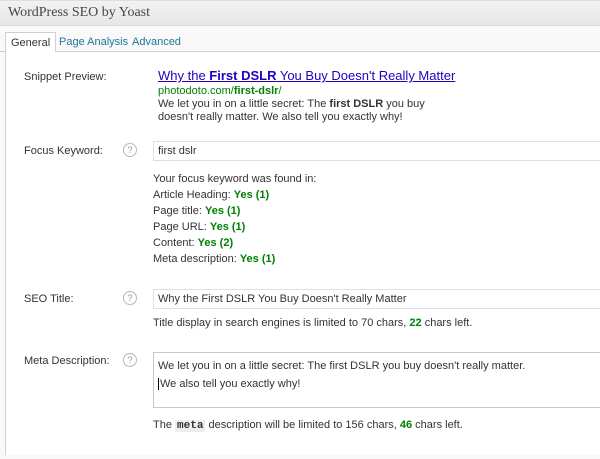  Describe the element at coordinates (376, 151) in the screenshot. I see `focus-keyword-input: first dslr` at that location.